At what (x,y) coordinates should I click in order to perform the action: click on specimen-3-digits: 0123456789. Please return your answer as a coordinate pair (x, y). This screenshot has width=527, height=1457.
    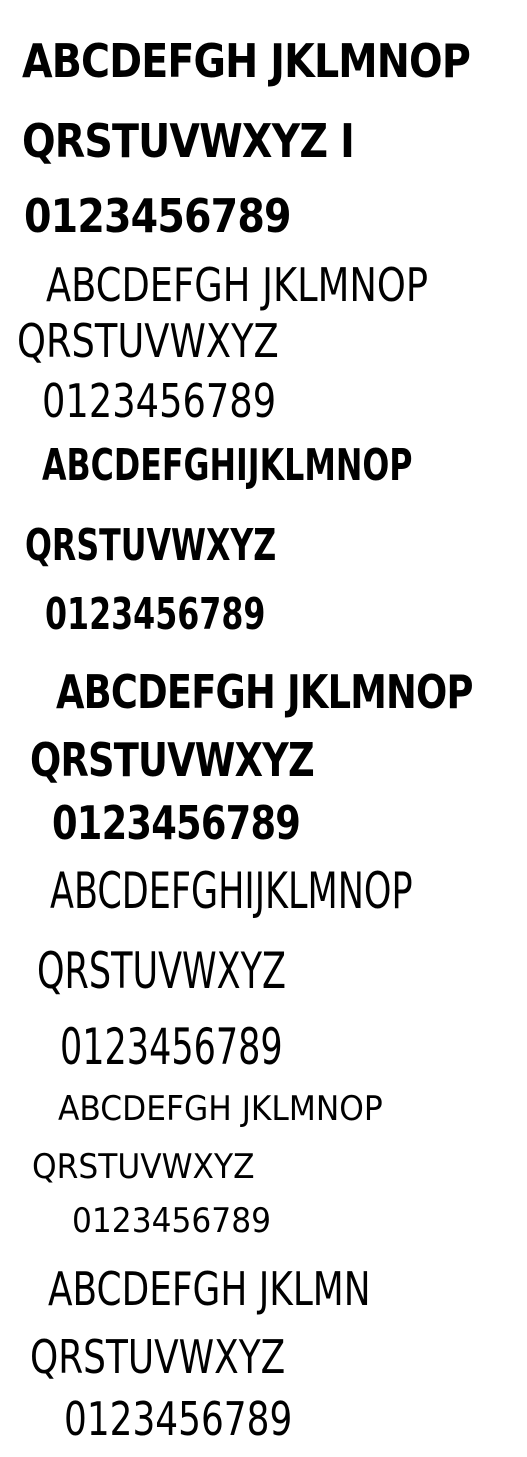
    Looking at the image, I should click on (155, 614).